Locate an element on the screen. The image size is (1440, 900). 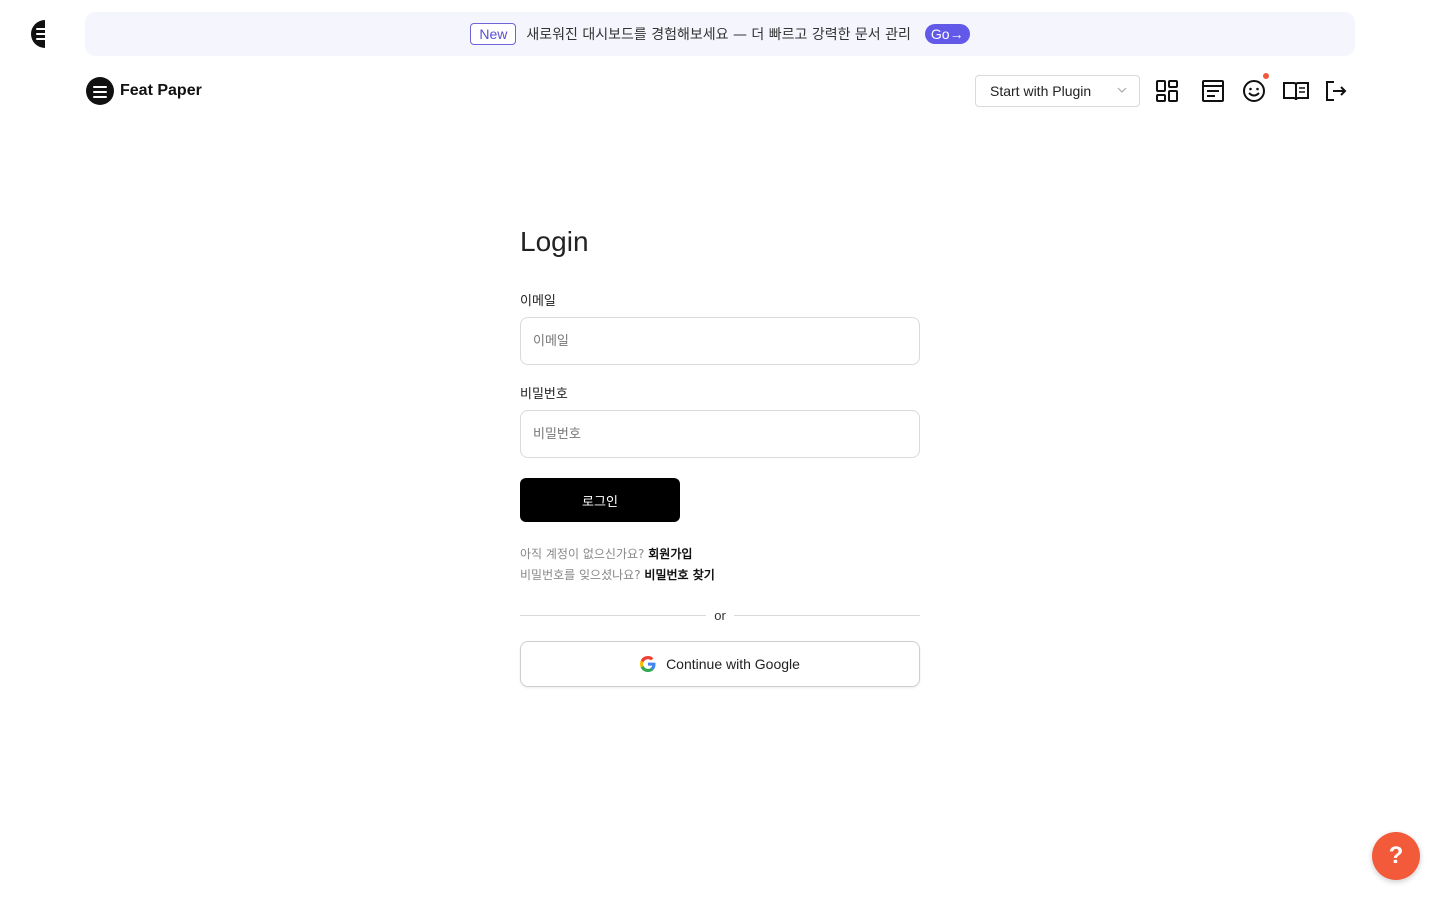
signup-prompt: 아직 계정이 없으신가요? is located at coordinates (582, 554).